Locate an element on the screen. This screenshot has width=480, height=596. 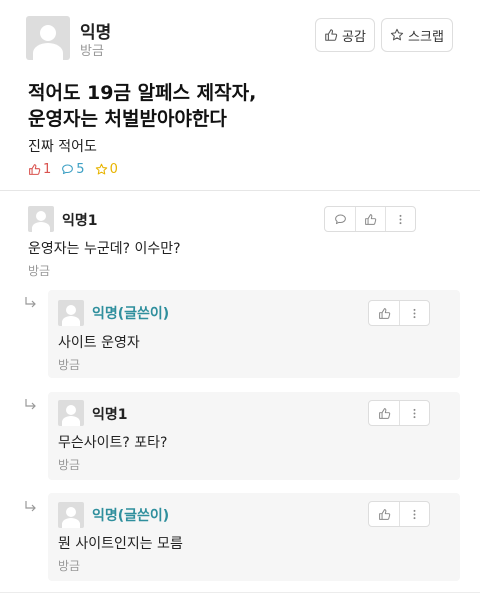
author-avatar is located at coordinates (48, 38).